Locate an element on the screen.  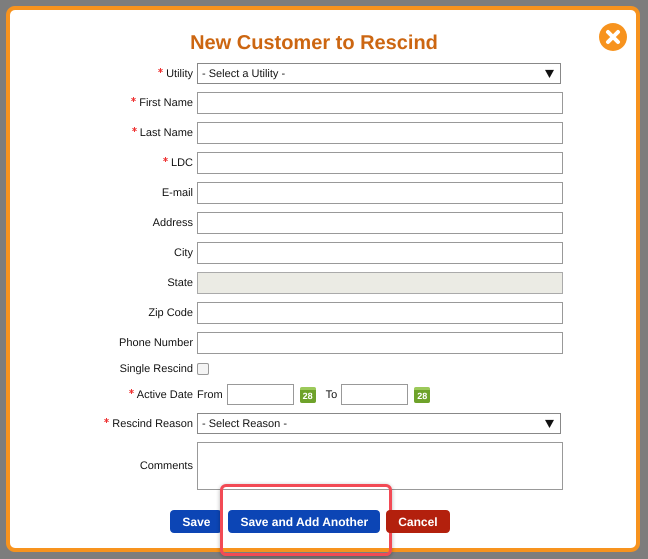
field-label: LDC is located at coordinates (181, 163).